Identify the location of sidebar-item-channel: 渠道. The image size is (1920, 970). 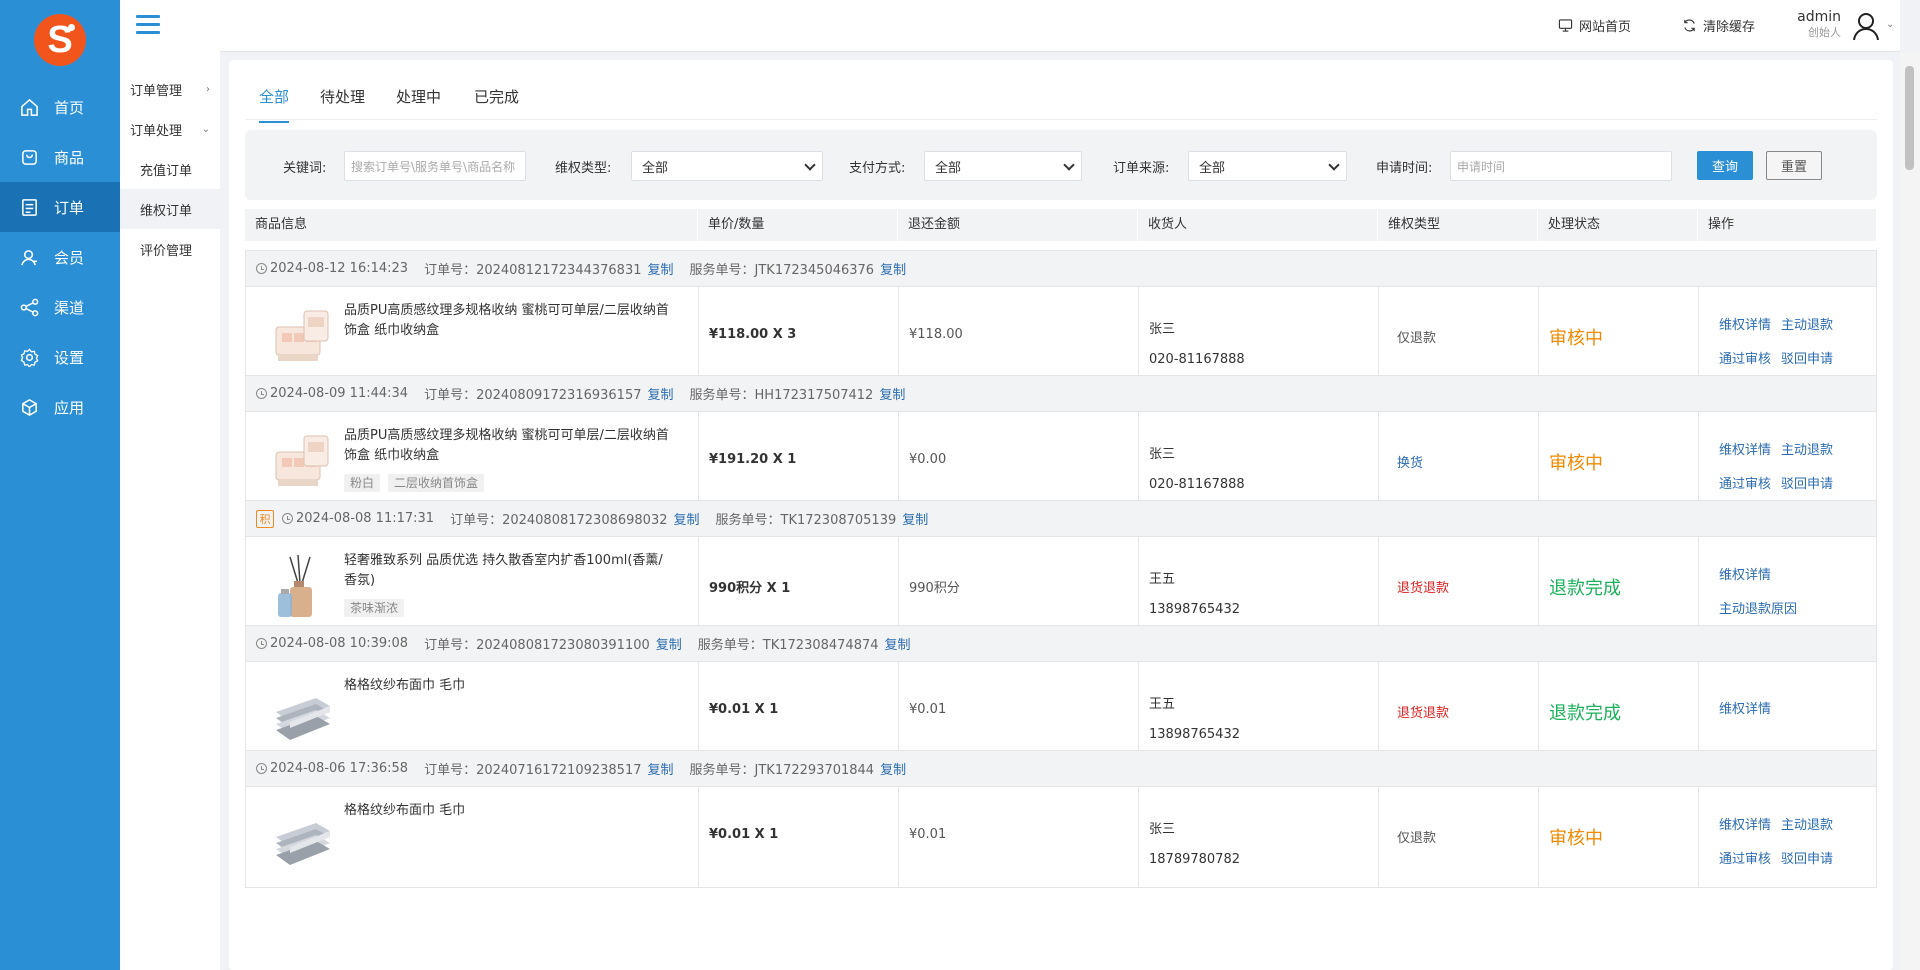
(60, 307).